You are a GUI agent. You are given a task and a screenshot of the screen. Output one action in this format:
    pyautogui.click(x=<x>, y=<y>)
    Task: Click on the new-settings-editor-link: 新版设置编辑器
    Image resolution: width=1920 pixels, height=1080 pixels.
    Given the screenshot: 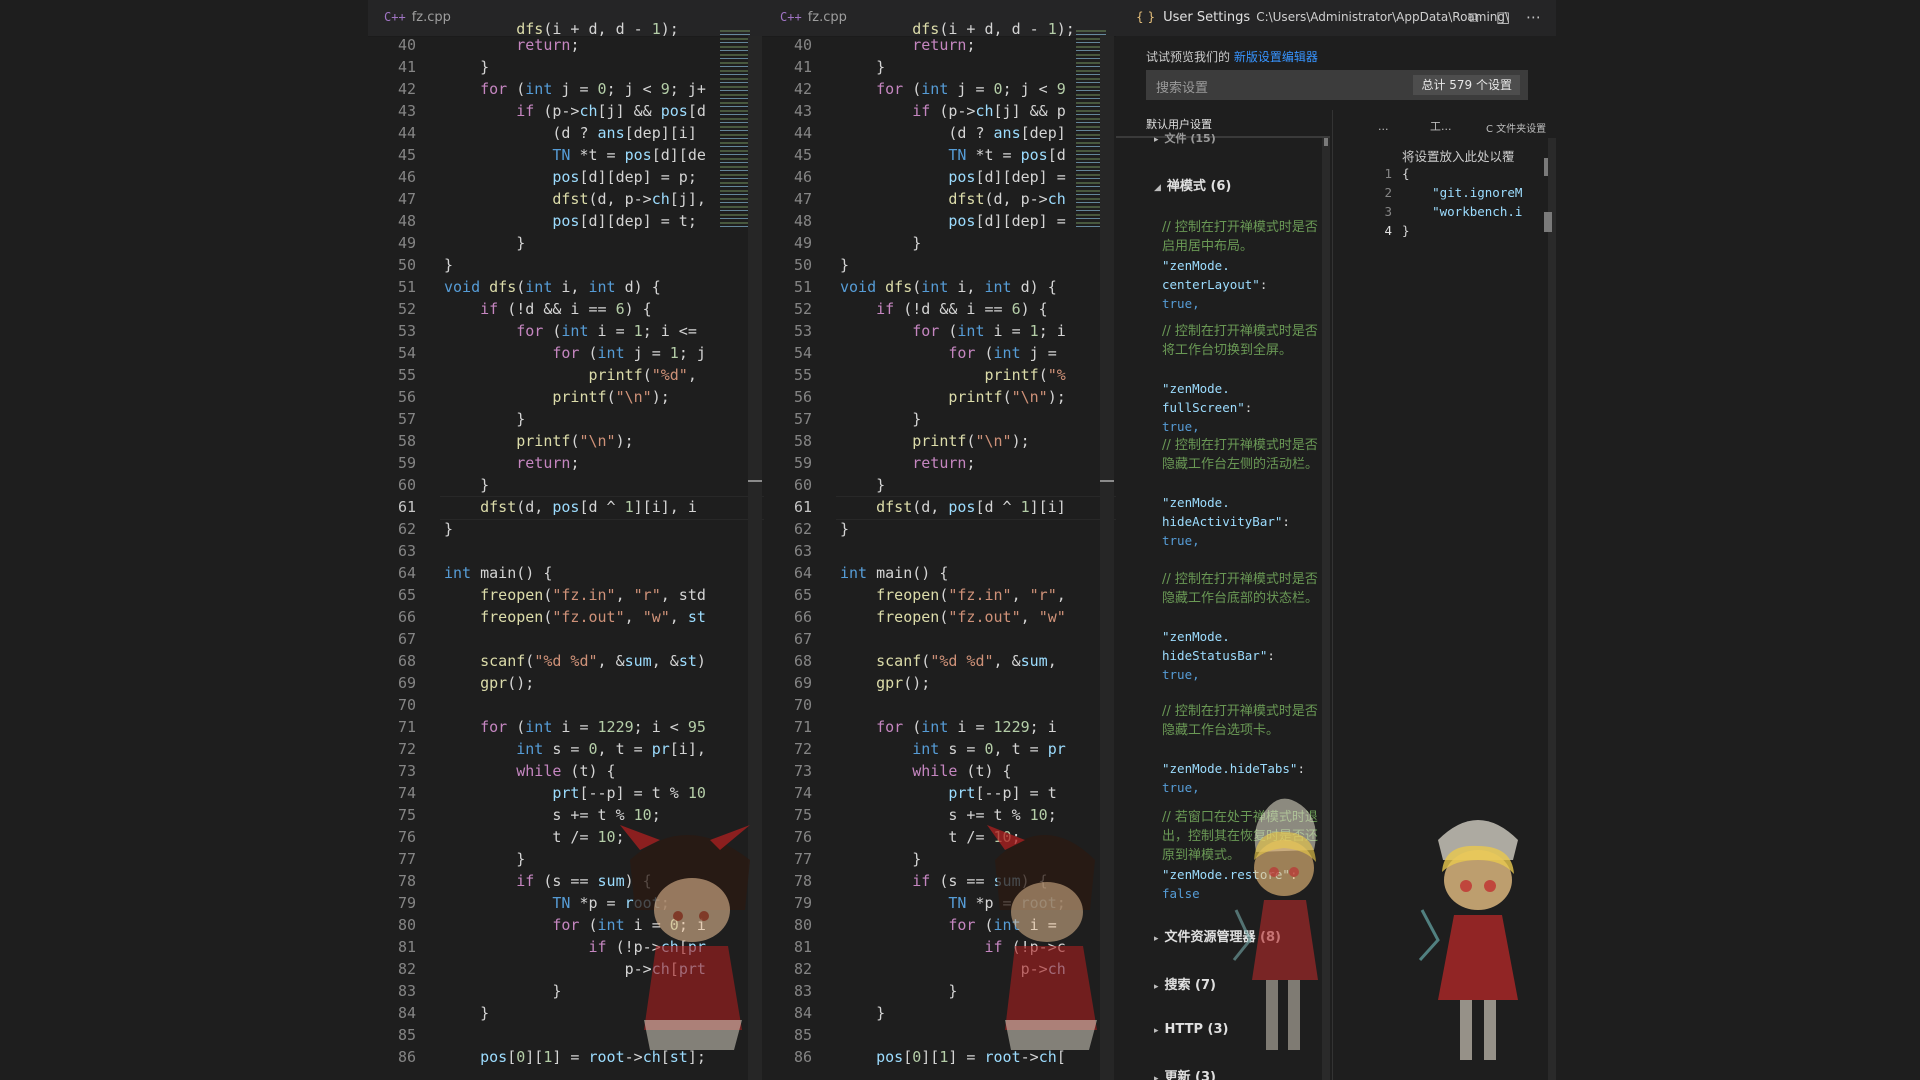 What is the action you would take?
    pyautogui.click(x=1276, y=57)
    